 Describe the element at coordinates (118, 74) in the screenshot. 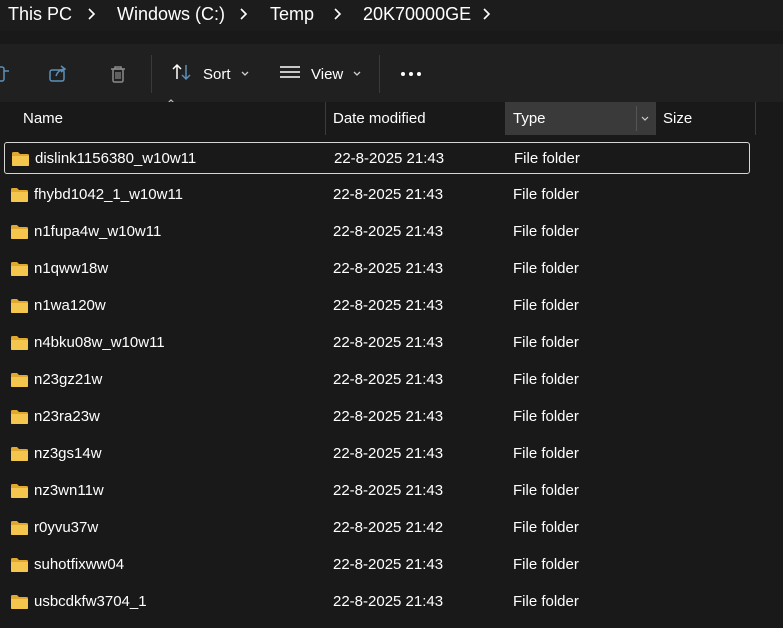

I see `trash-icon` at that location.